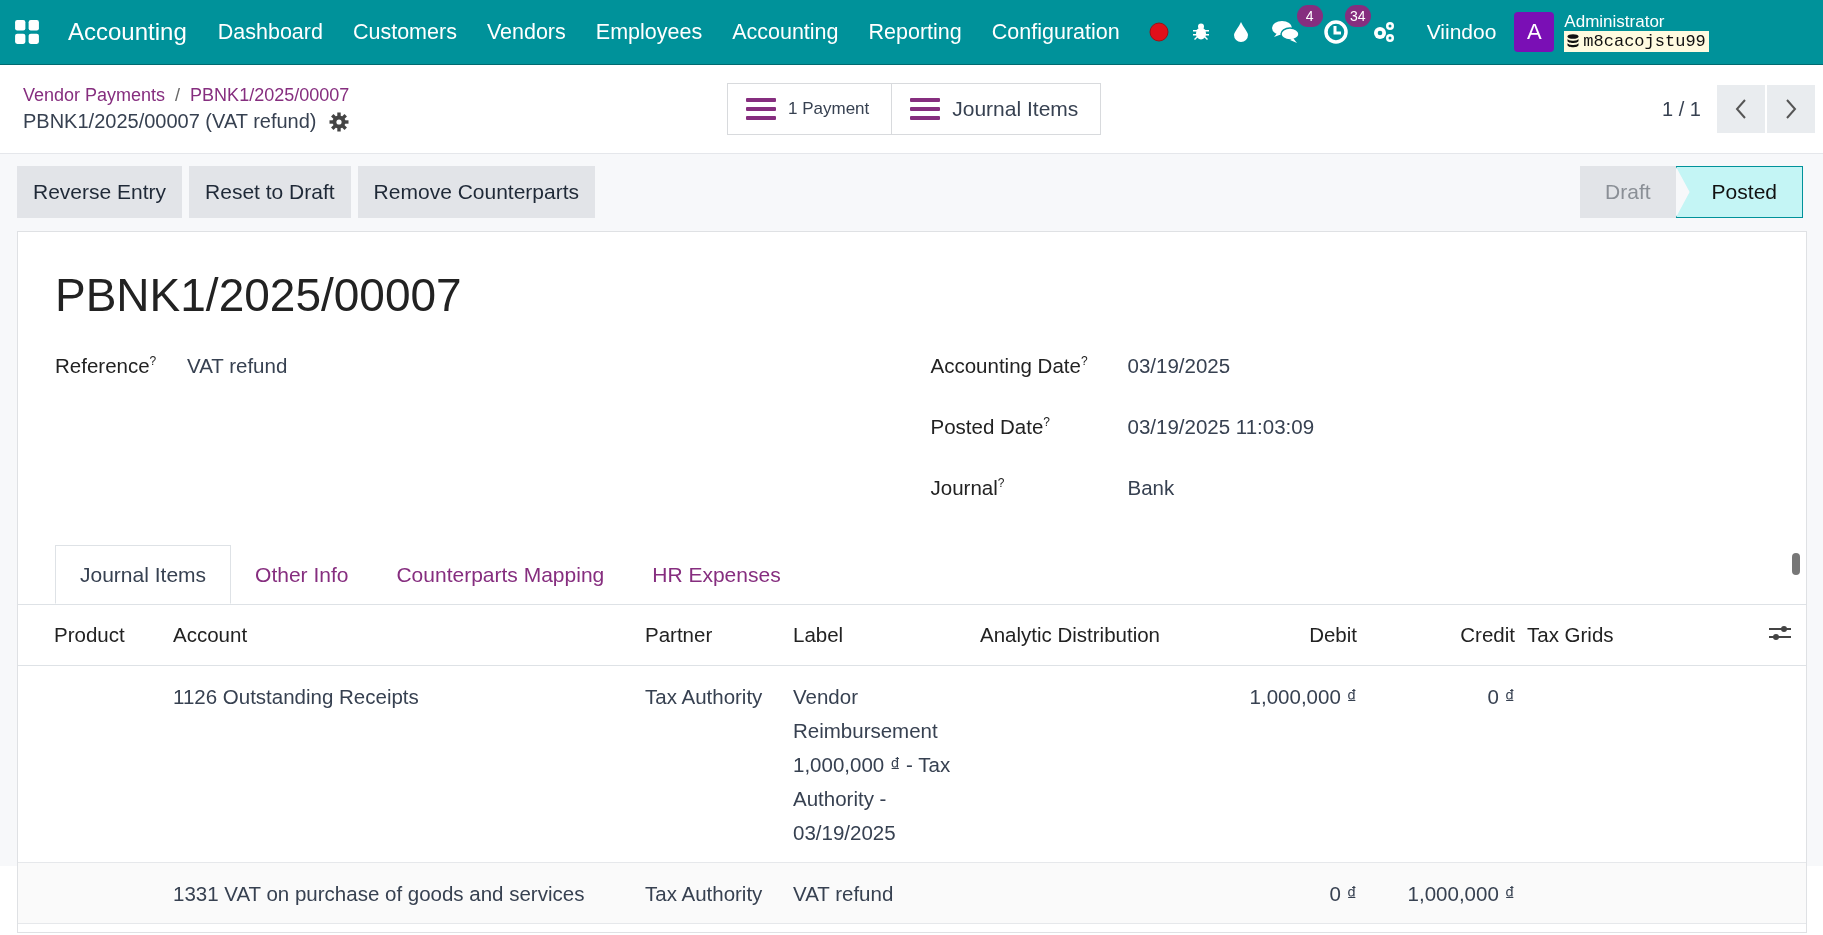 The height and width of the screenshot is (935, 1823). I want to click on menu-item: Customers, so click(404, 32).